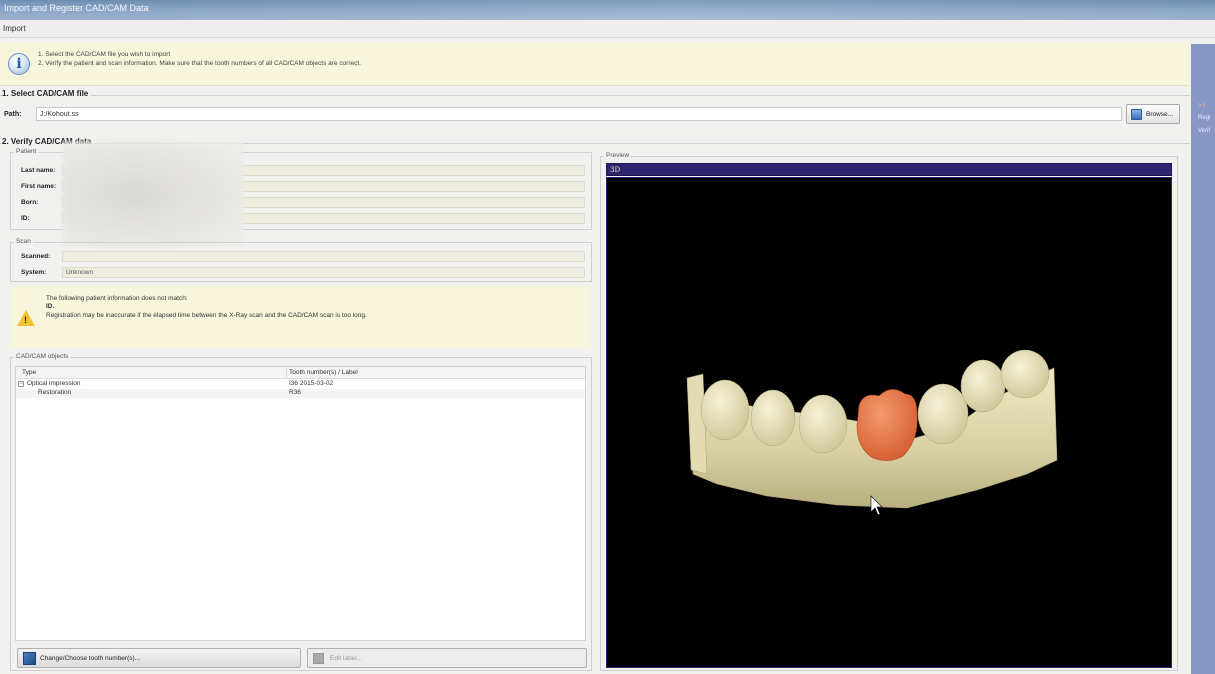 Image resolution: width=1215 pixels, height=674 pixels. What do you see at coordinates (1136, 114) in the screenshot?
I see `folder-icon` at bounding box center [1136, 114].